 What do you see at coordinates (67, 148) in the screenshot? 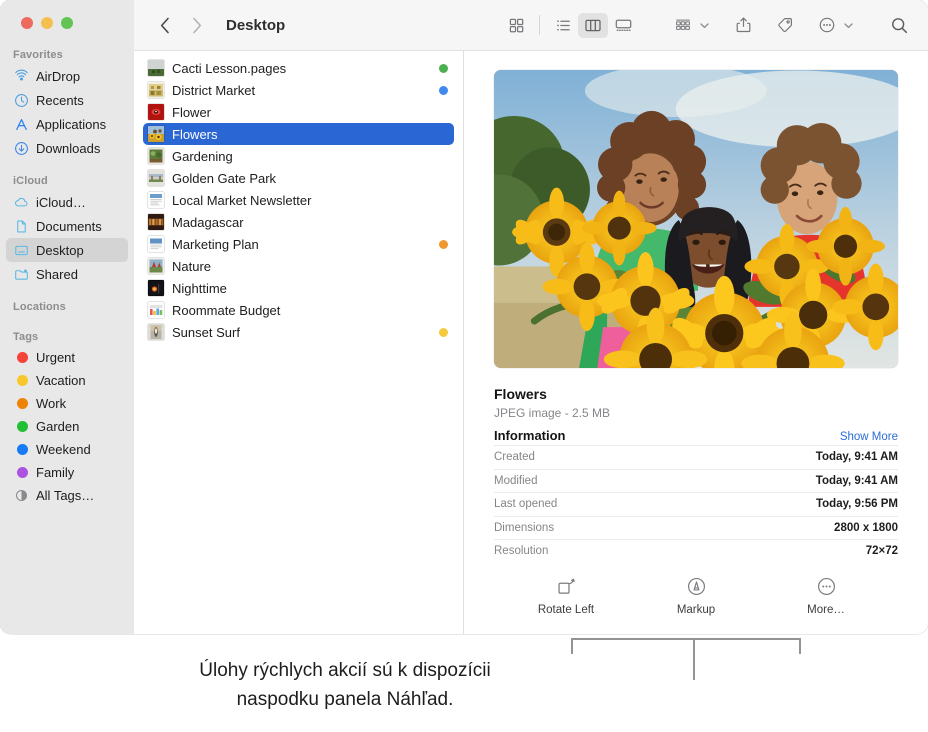
I see `sidebar-item-downloads: Downloads` at bounding box center [67, 148].